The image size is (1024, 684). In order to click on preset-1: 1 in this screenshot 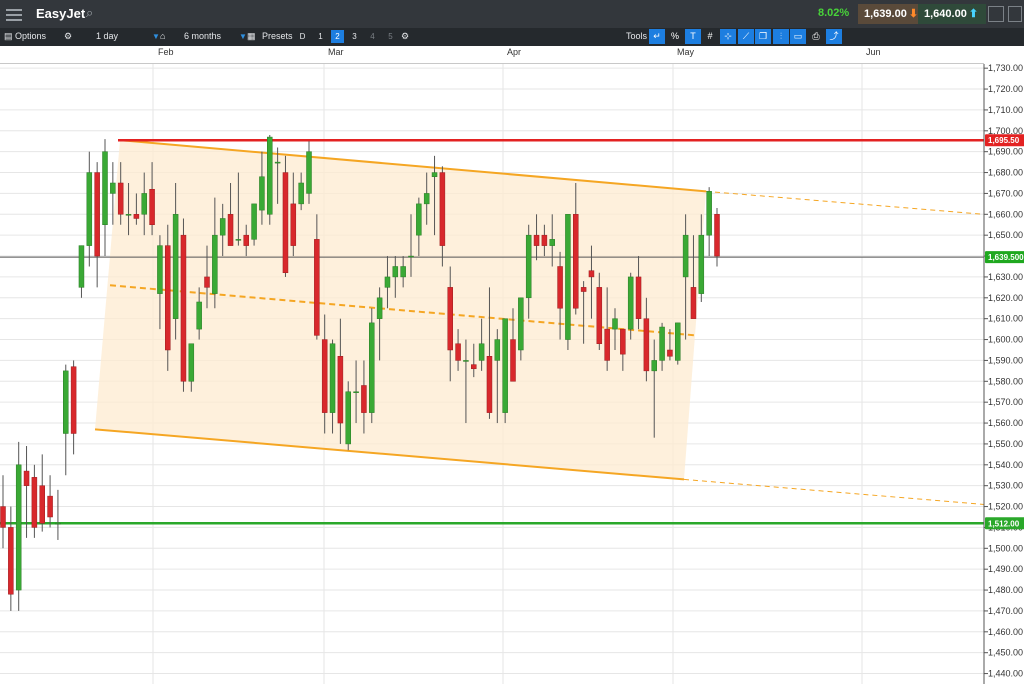, I will do `click(320, 36)`.